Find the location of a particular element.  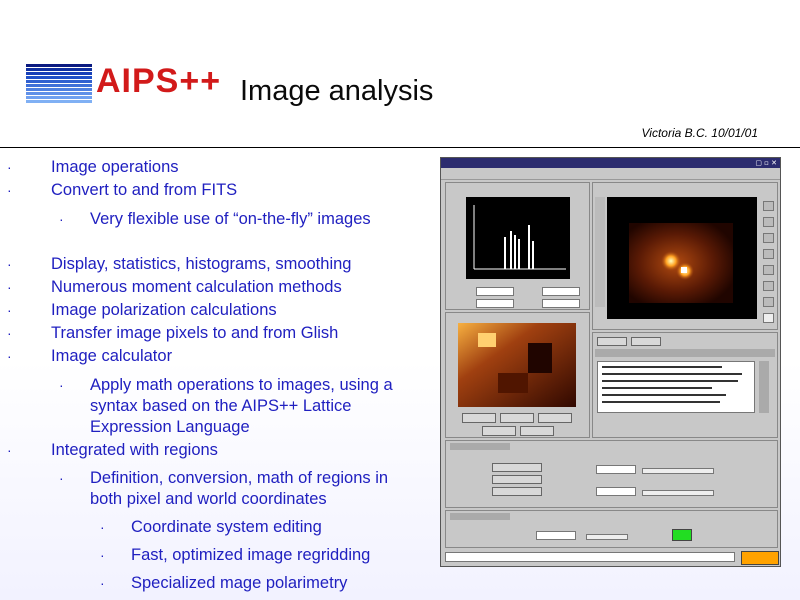

thumbnail-graphic is located at coordinates (517, 365).